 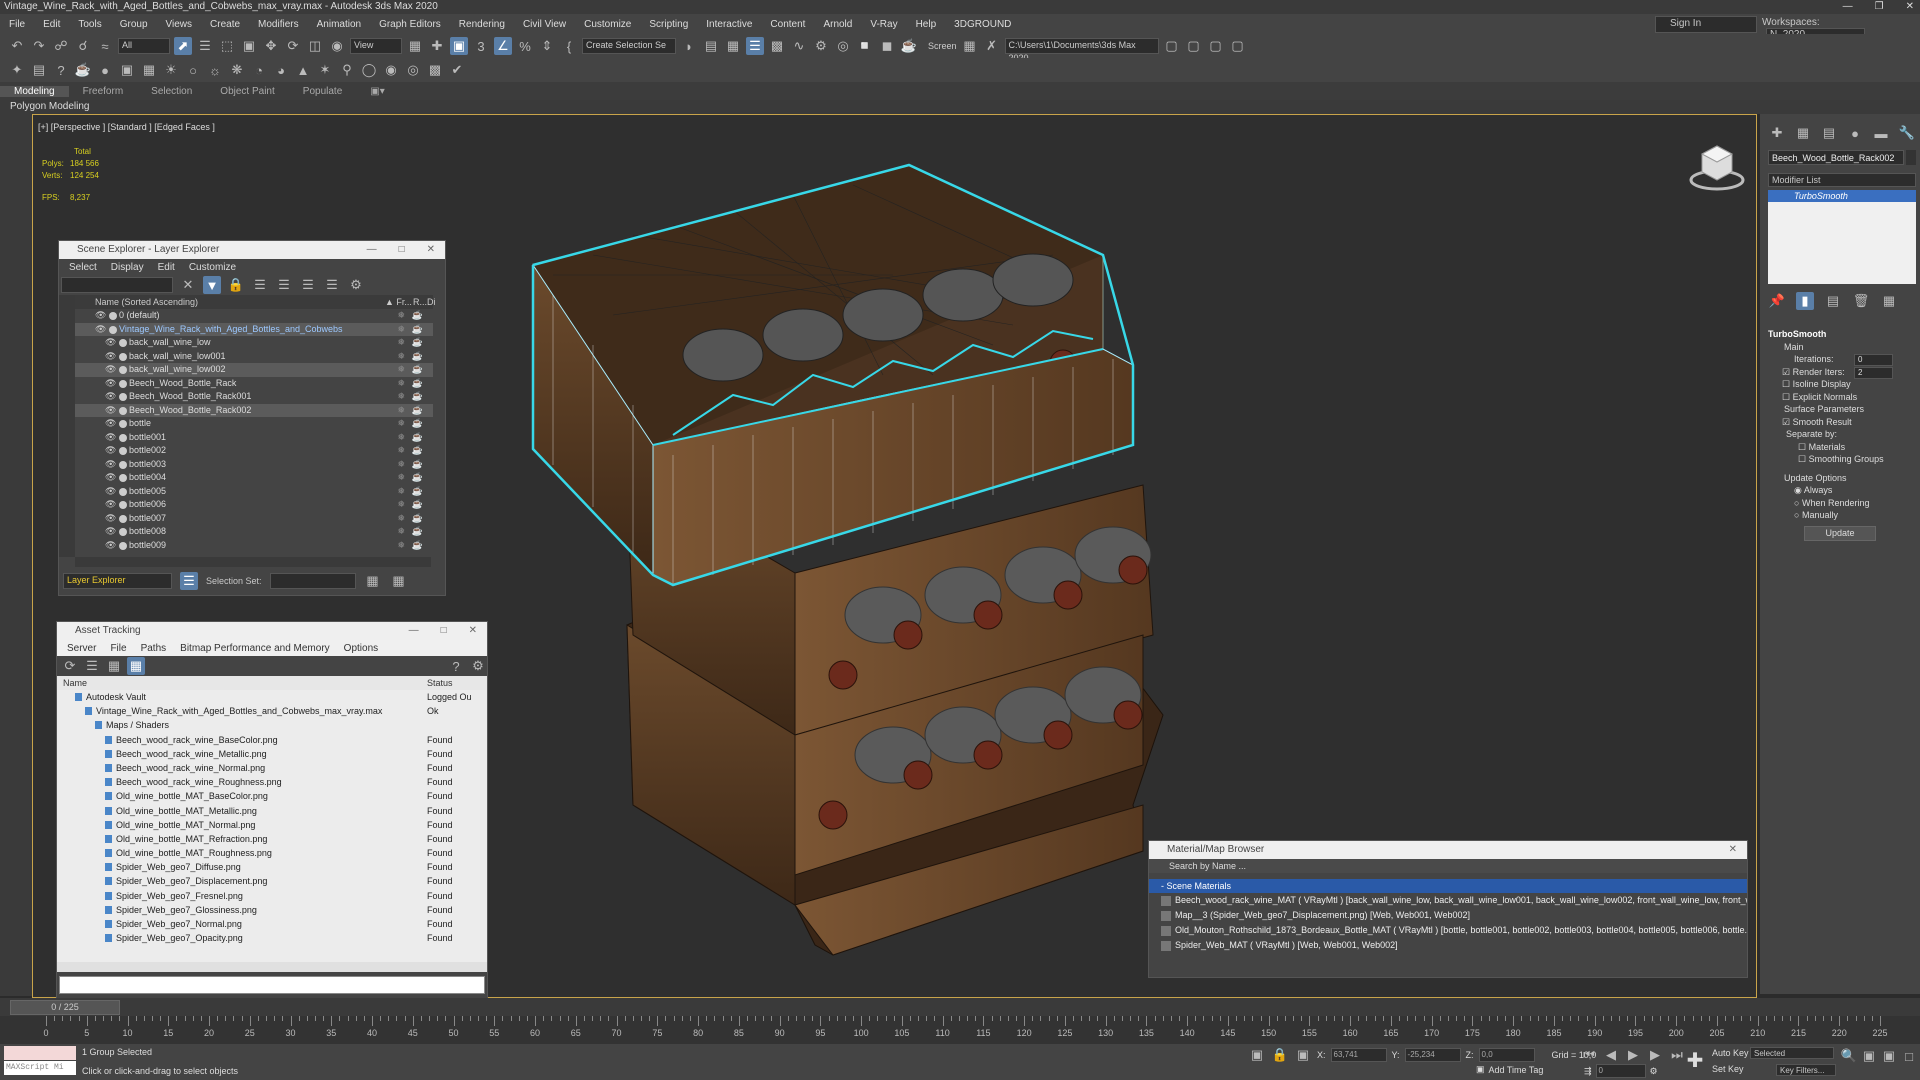 I want to click on create-panel-icon: ✦, so click(x=17, y=70).